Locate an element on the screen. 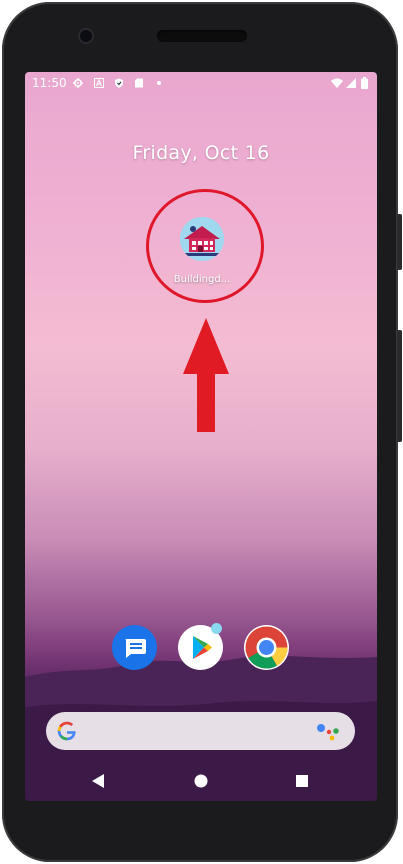  a-icon is located at coordinates (99, 83).